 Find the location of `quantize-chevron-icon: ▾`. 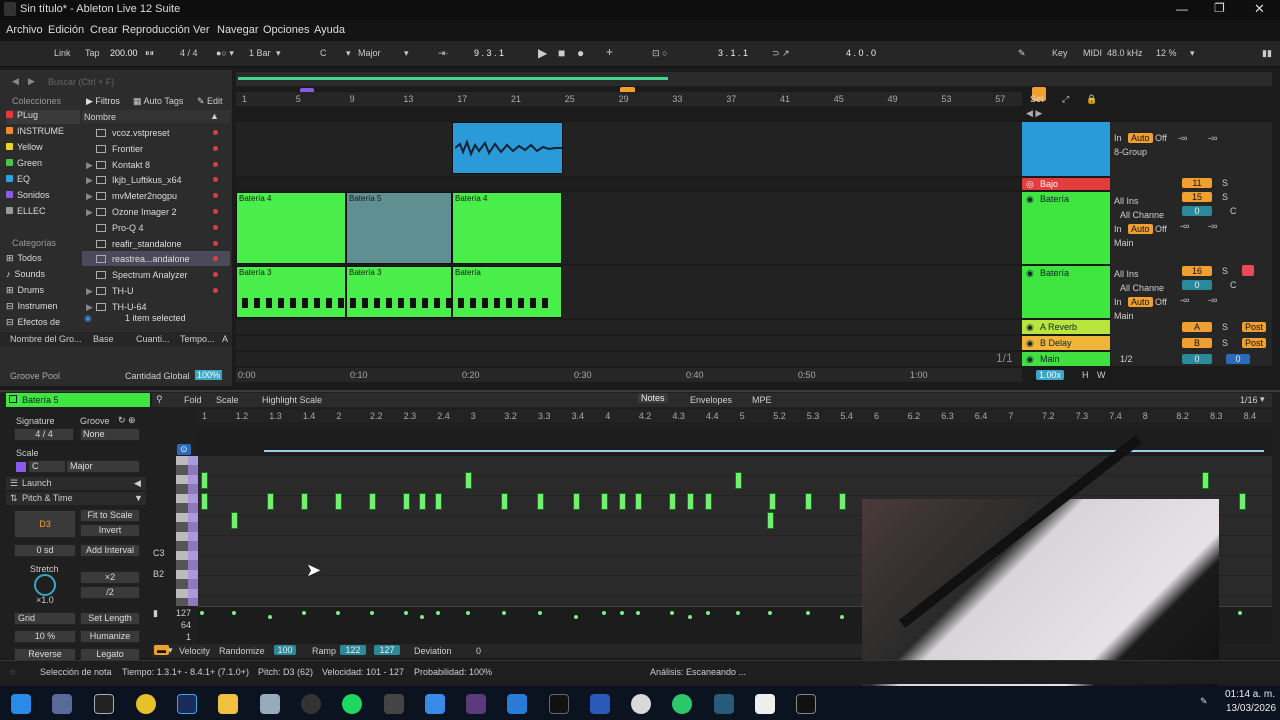

quantize-chevron-icon: ▾ is located at coordinates (278, 53).